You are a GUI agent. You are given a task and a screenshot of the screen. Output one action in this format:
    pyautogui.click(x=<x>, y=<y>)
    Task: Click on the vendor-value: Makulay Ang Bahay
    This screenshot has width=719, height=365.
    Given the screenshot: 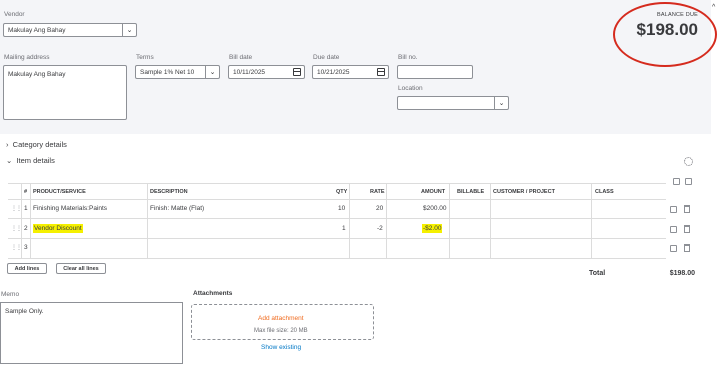 What is the action you would take?
    pyautogui.click(x=37, y=30)
    